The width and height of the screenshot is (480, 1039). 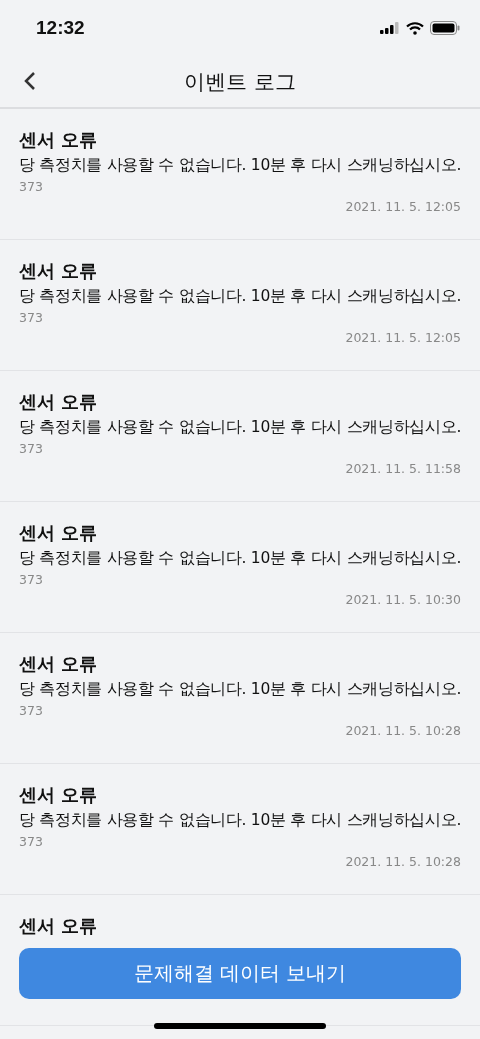 I want to click on send-data-button: 문제해결 데이터 보내기, so click(x=240, y=973).